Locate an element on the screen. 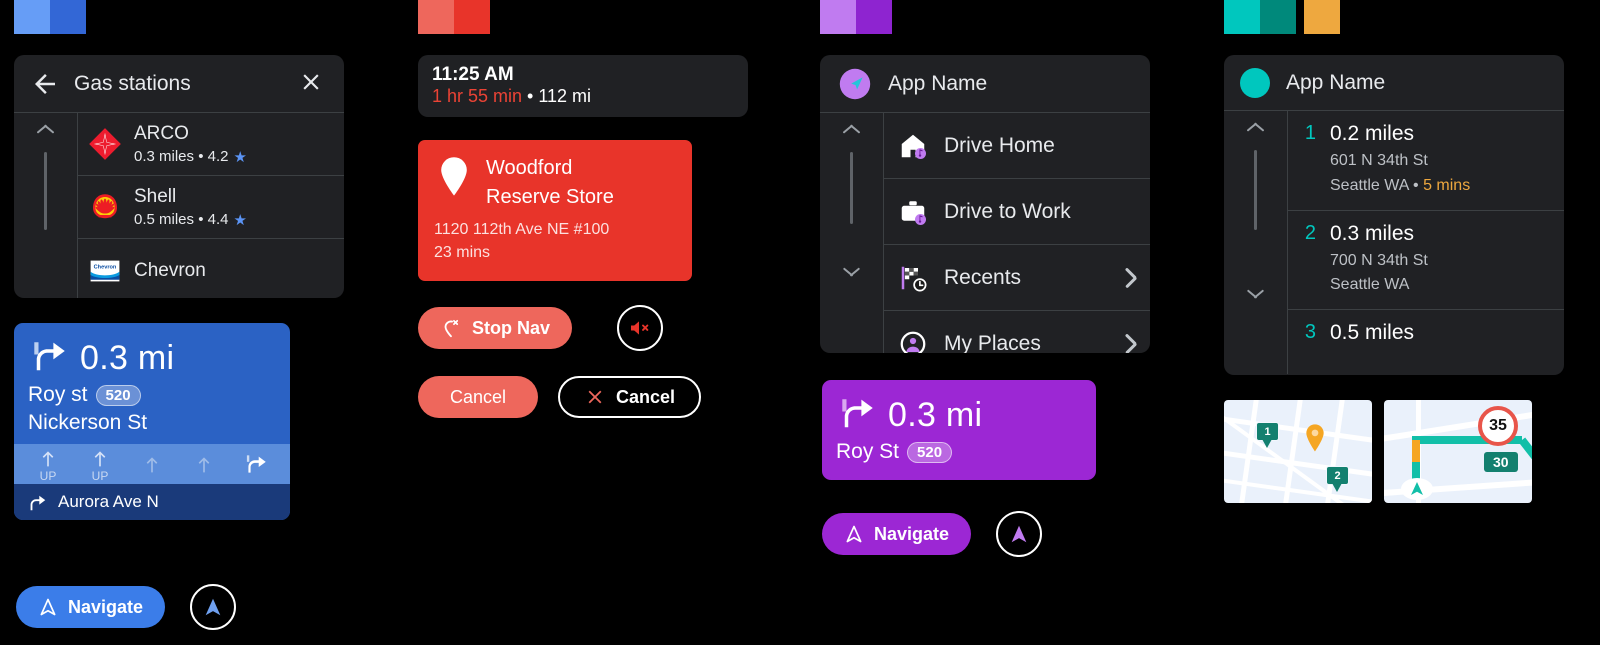 This screenshot has width=1600, height=645. menu-item-label: Recents is located at coordinates (983, 277).